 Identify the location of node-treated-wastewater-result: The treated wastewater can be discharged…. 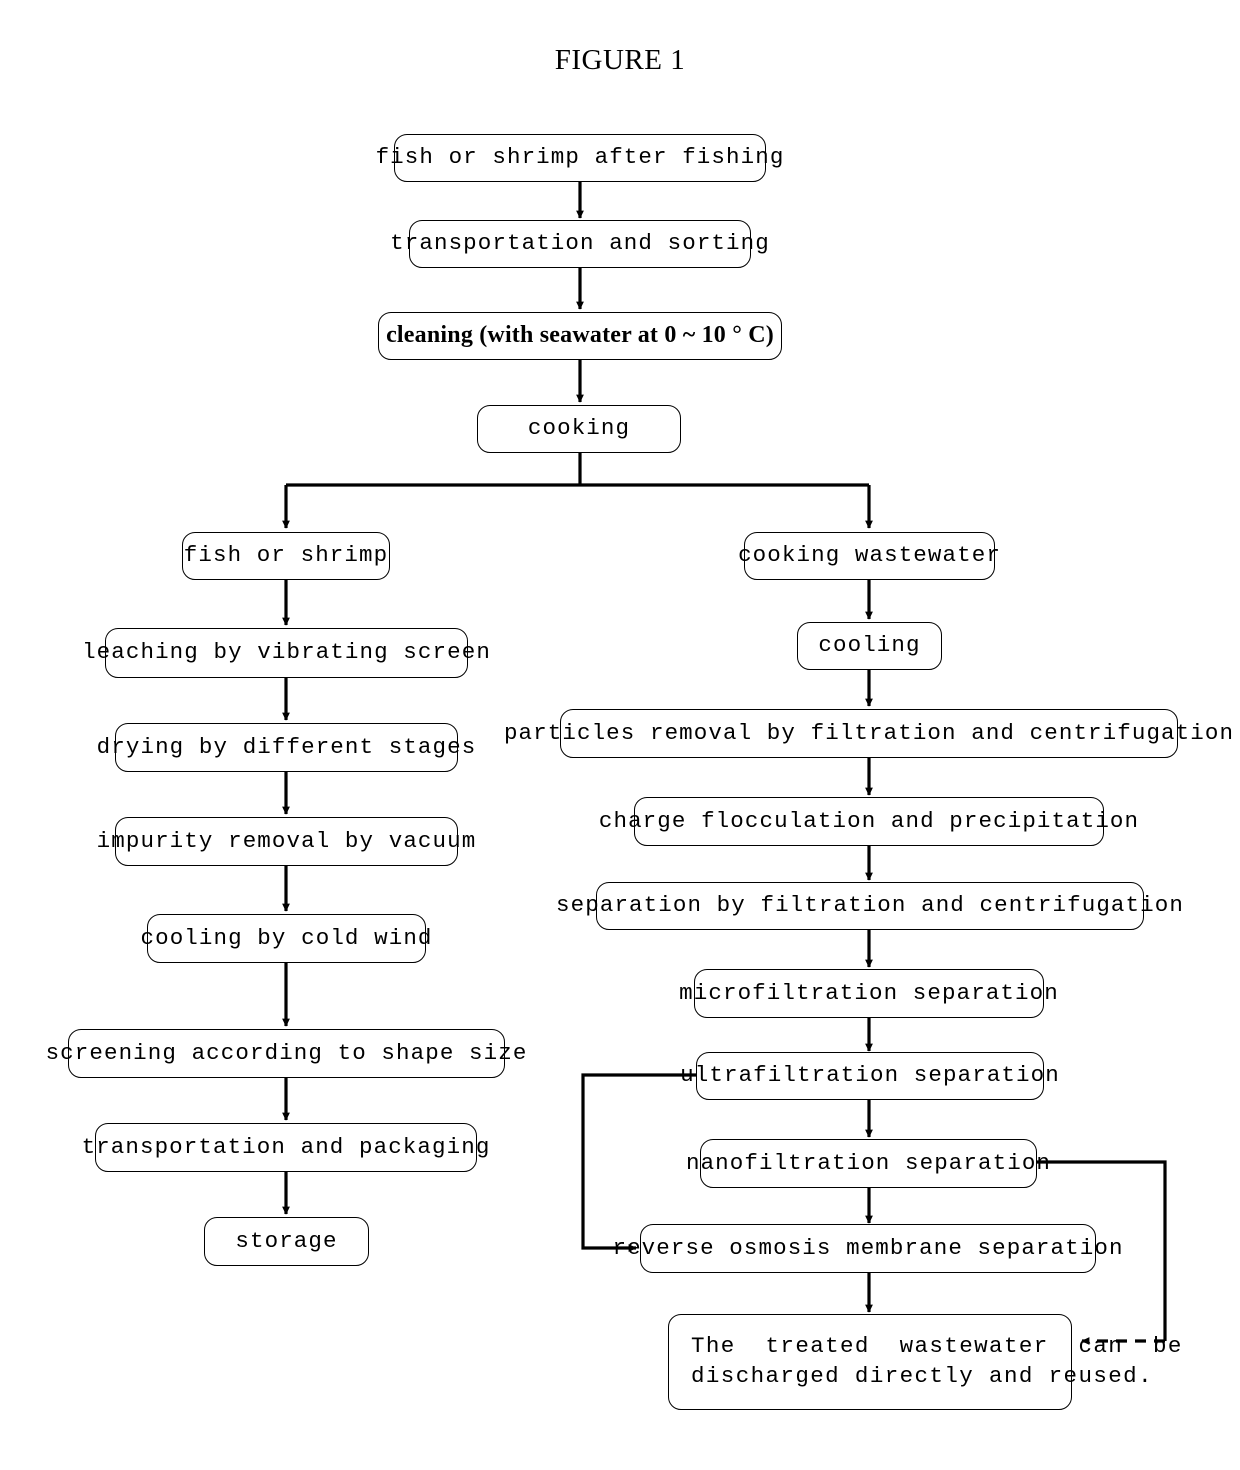
(924, 1362).